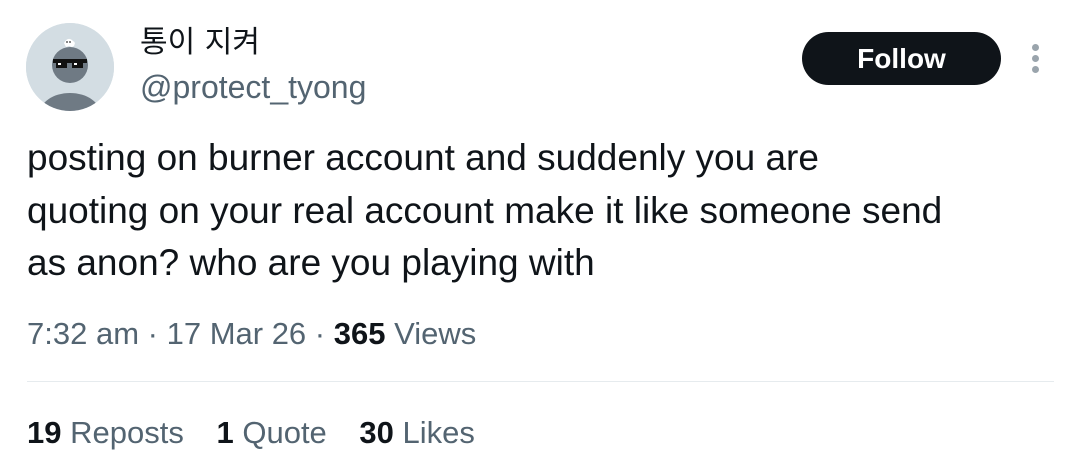 Image resolution: width=1080 pixels, height=463 pixels. Describe the element at coordinates (376, 432) in the screenshot. I see `likes-count: 30` at that location.